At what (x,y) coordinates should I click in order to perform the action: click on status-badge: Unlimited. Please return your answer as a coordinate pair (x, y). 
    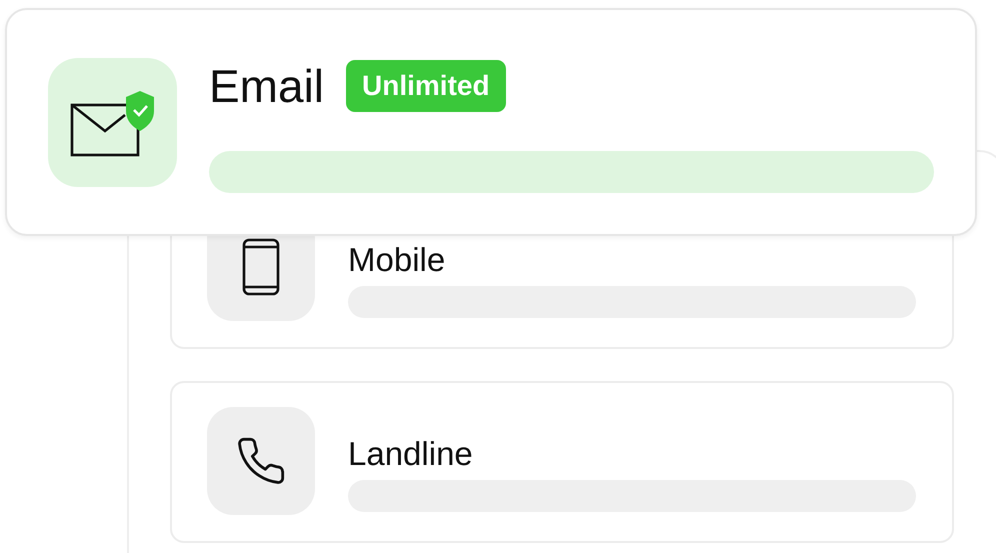
    Looking at the image, I should click on (426, 86).